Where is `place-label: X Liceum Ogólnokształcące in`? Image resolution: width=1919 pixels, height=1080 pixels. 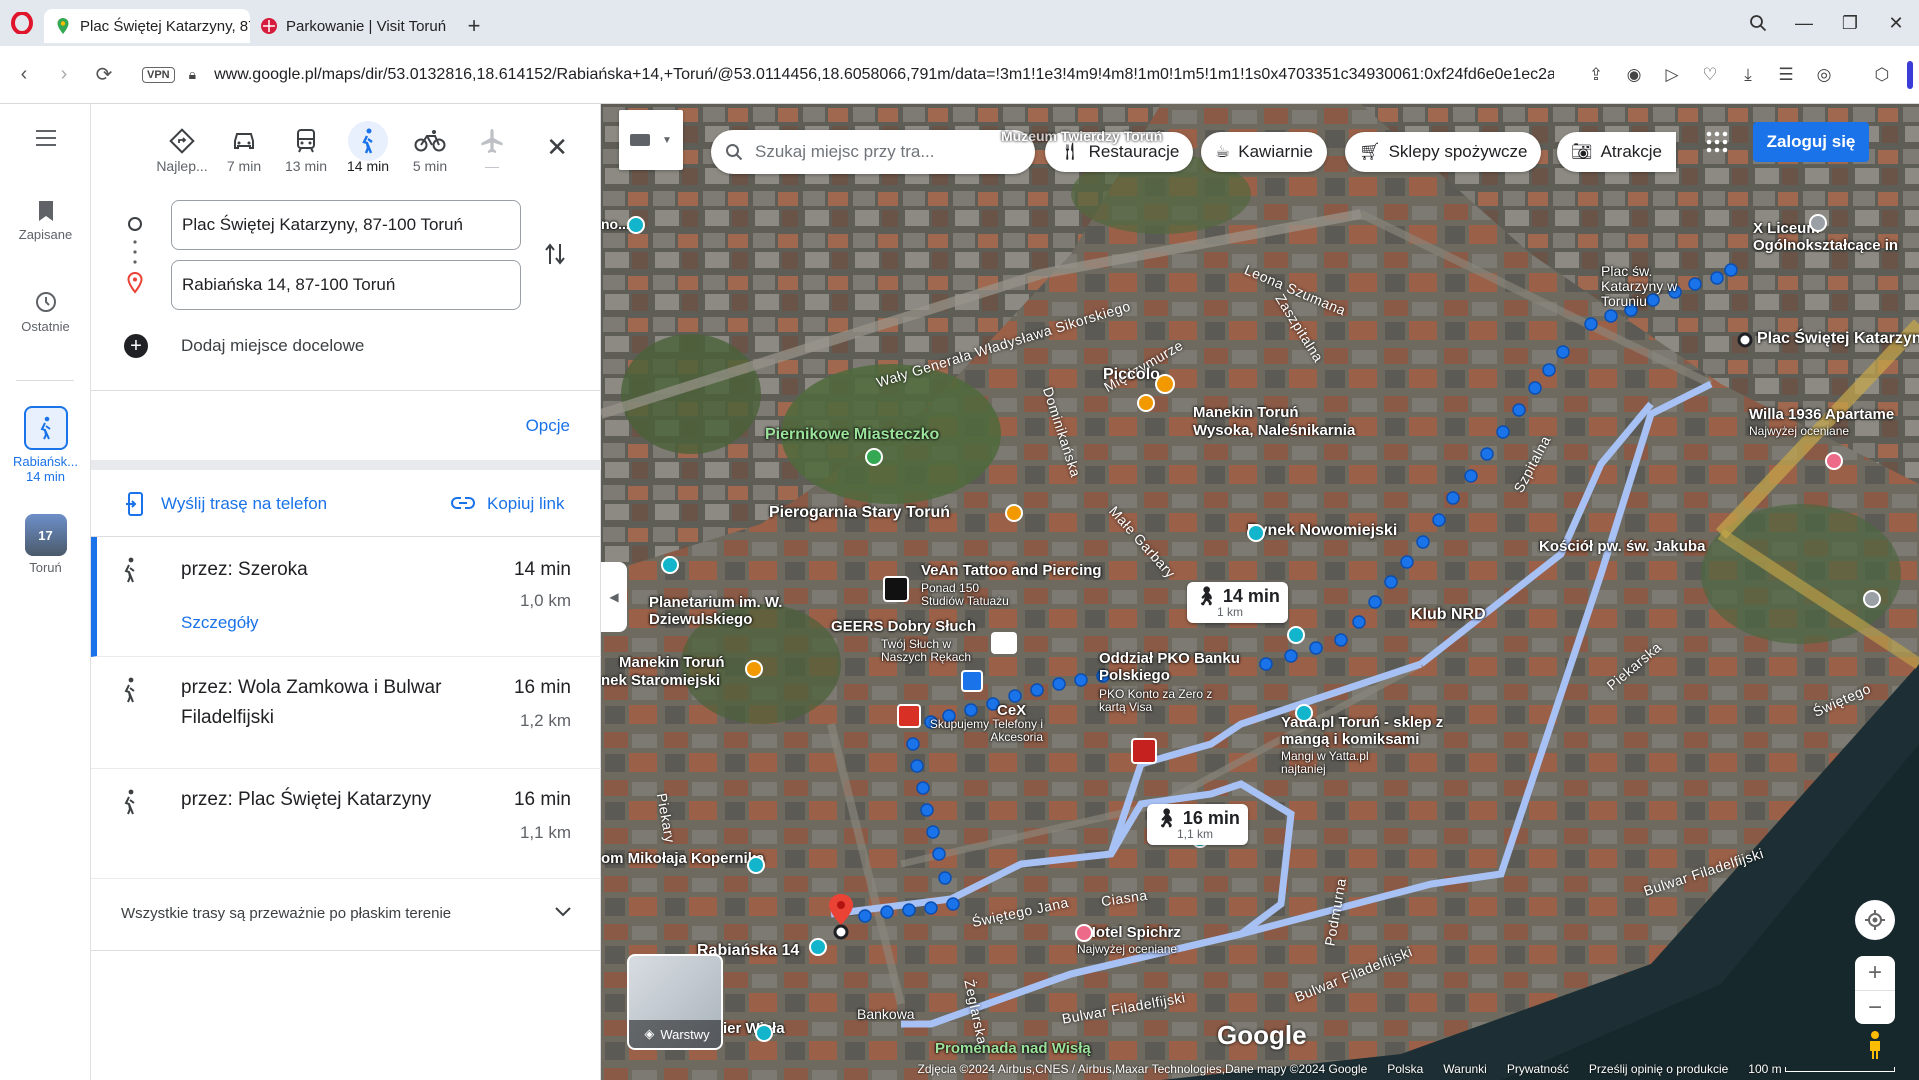
place-label: X Liceum Ogólnokształcące in is located at coordinates (1833, 237).